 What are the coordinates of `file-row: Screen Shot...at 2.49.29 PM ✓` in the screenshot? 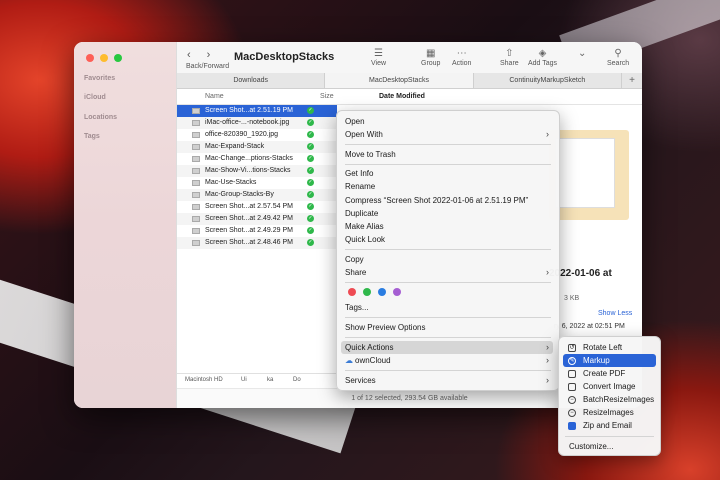 It's located at (257, 231).